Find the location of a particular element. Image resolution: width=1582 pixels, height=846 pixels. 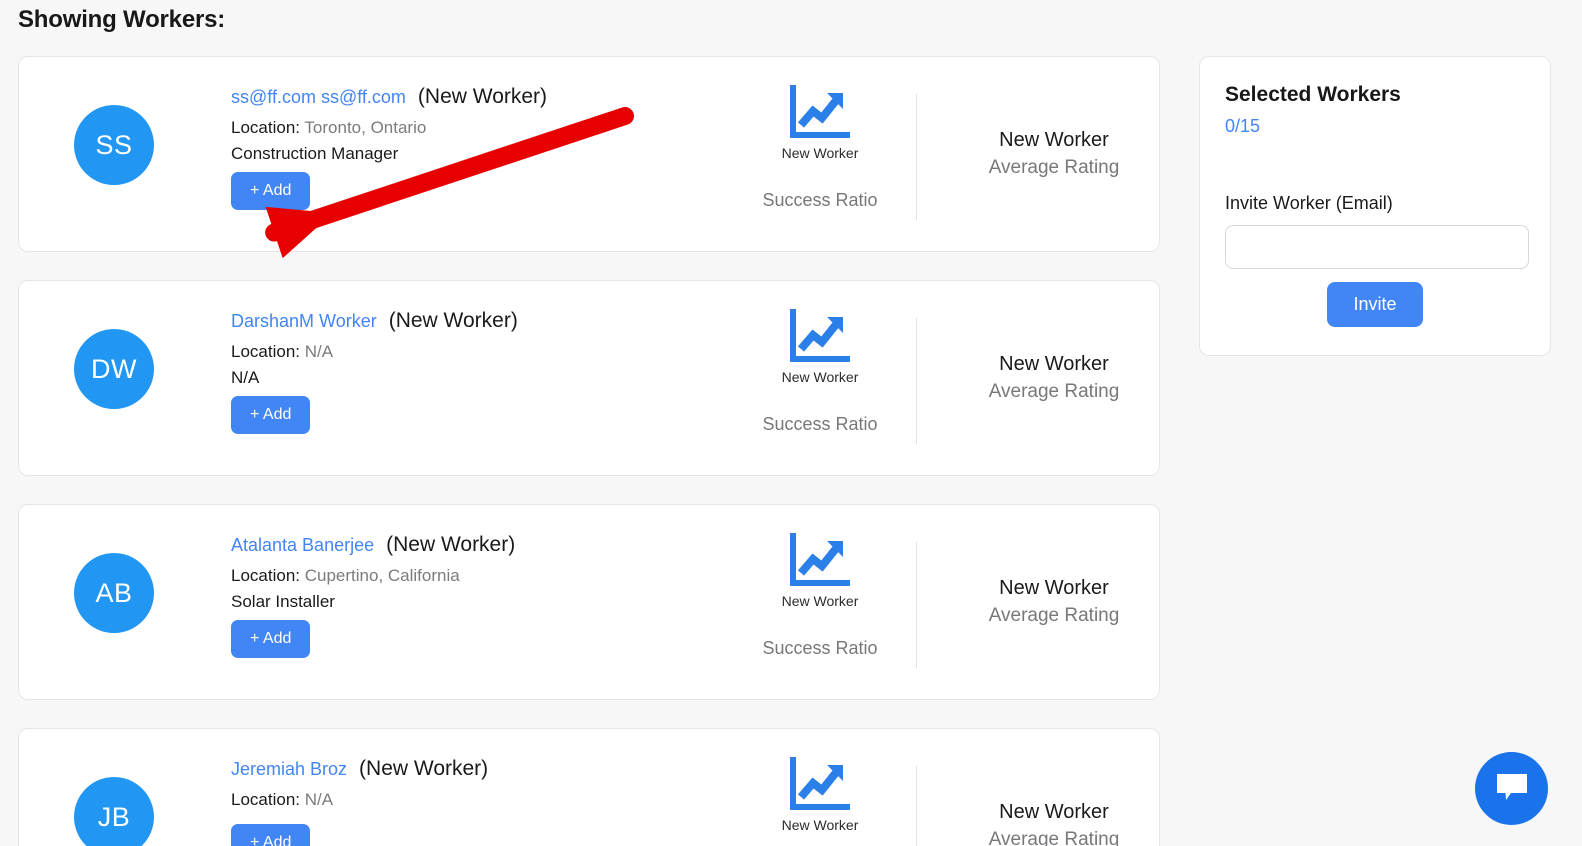

worker-name-link: DarshanM Worker is located at coordinates (304, 321).